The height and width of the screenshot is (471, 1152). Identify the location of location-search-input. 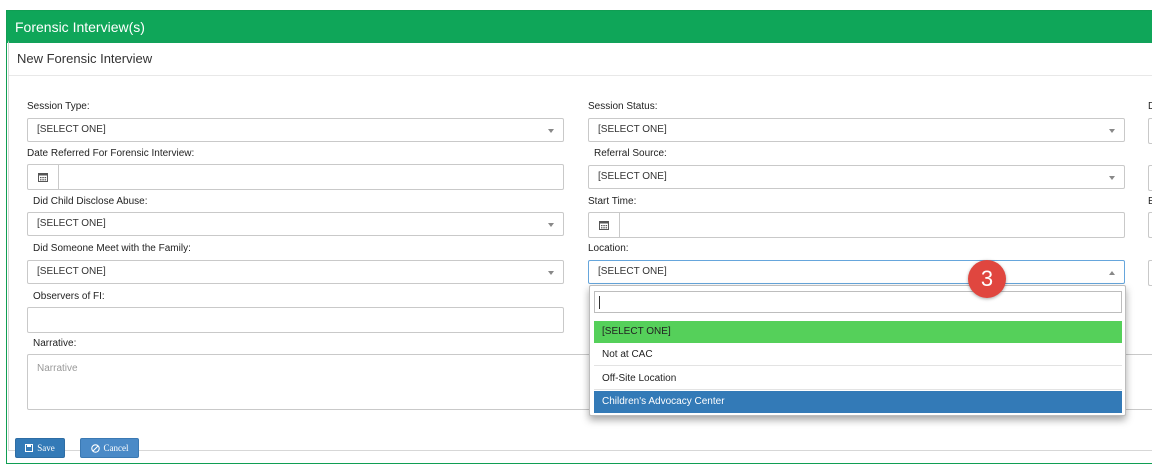
(858, 302).